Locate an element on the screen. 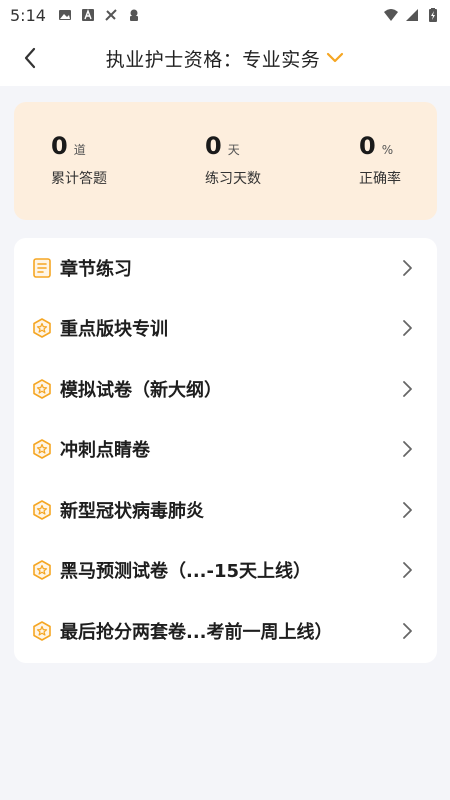 This screenshot has height=800, width=450. system-icons is located at coordinates (412, 15).